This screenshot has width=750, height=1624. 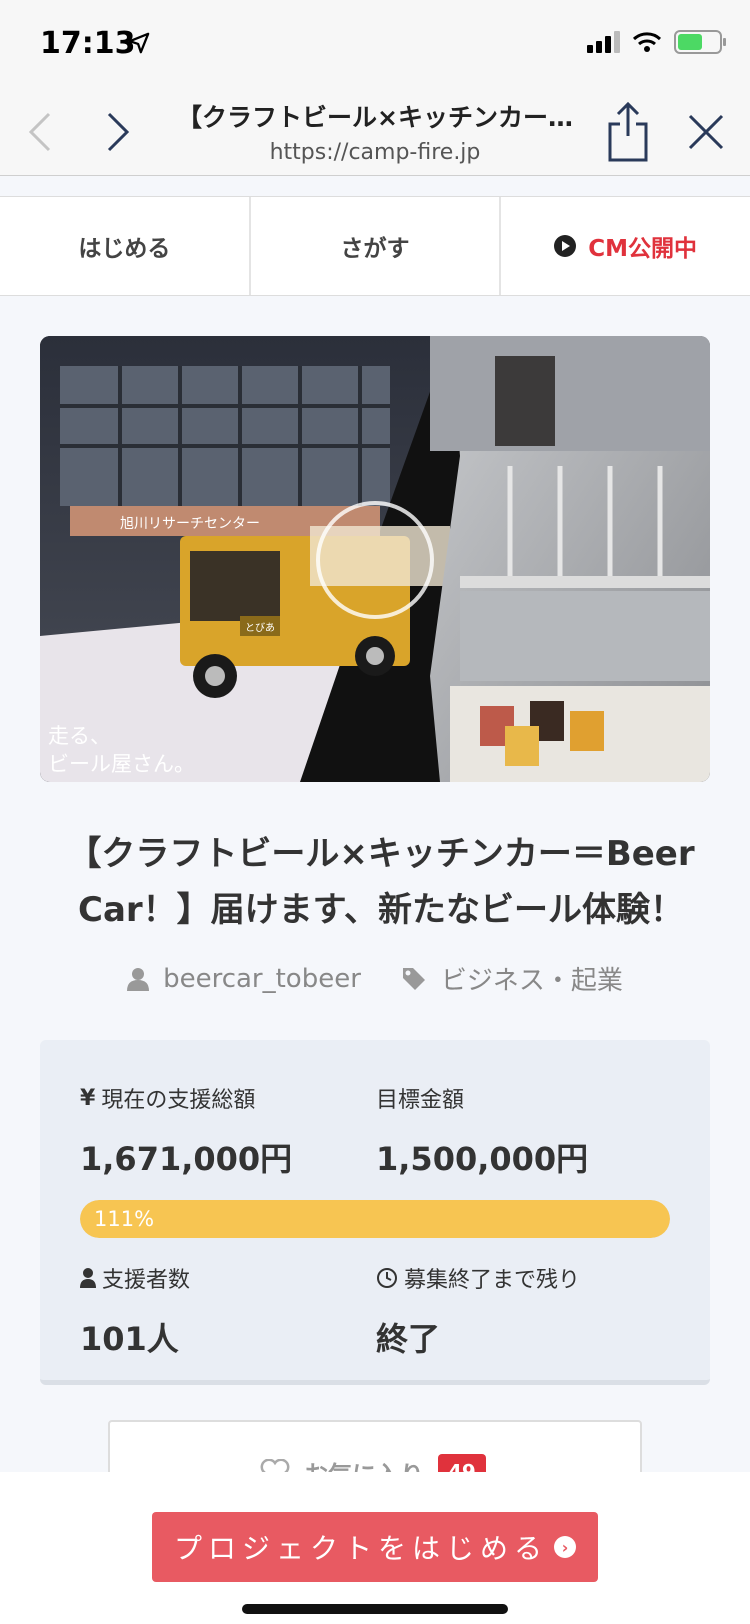 I want to click on clock-icon, so click(x=387, y=1278).